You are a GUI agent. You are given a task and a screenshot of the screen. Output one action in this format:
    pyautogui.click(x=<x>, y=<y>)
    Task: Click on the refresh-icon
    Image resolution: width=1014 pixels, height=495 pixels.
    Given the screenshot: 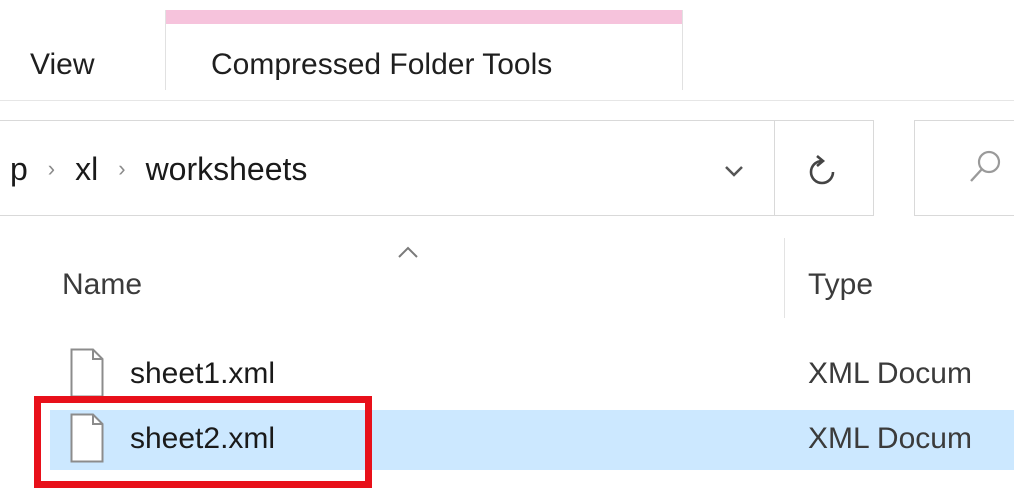 What is the action you would take?
    pyautogui.click(x=822, y=170)
    